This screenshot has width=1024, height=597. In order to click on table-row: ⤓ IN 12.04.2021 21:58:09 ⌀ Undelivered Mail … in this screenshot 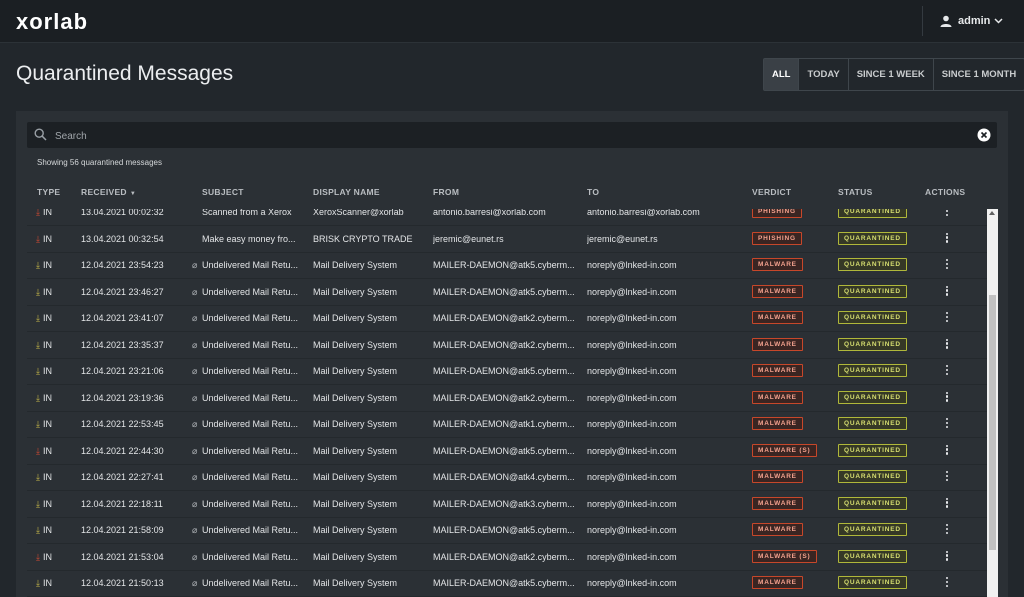, I will do `click(508, 530)`.